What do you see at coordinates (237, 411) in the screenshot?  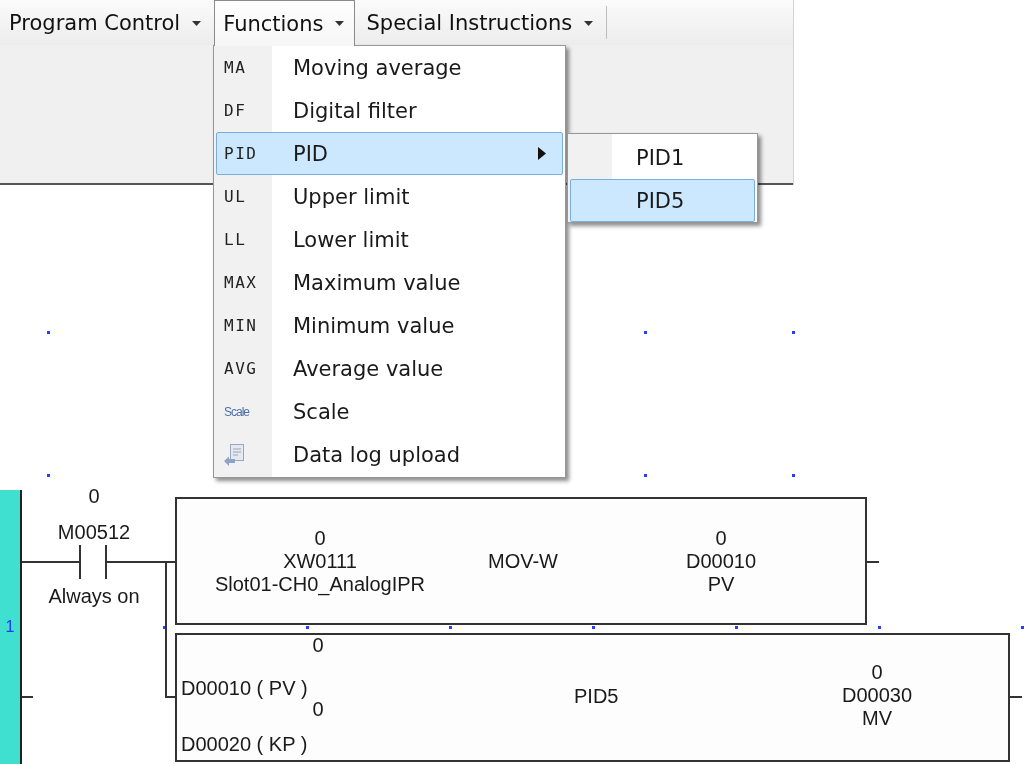 I see `instruction-code: Scale` at bounding box center [237, 411].